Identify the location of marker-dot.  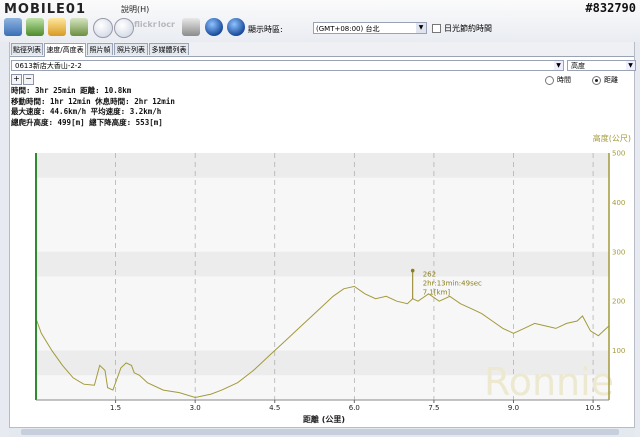
(412, 270).